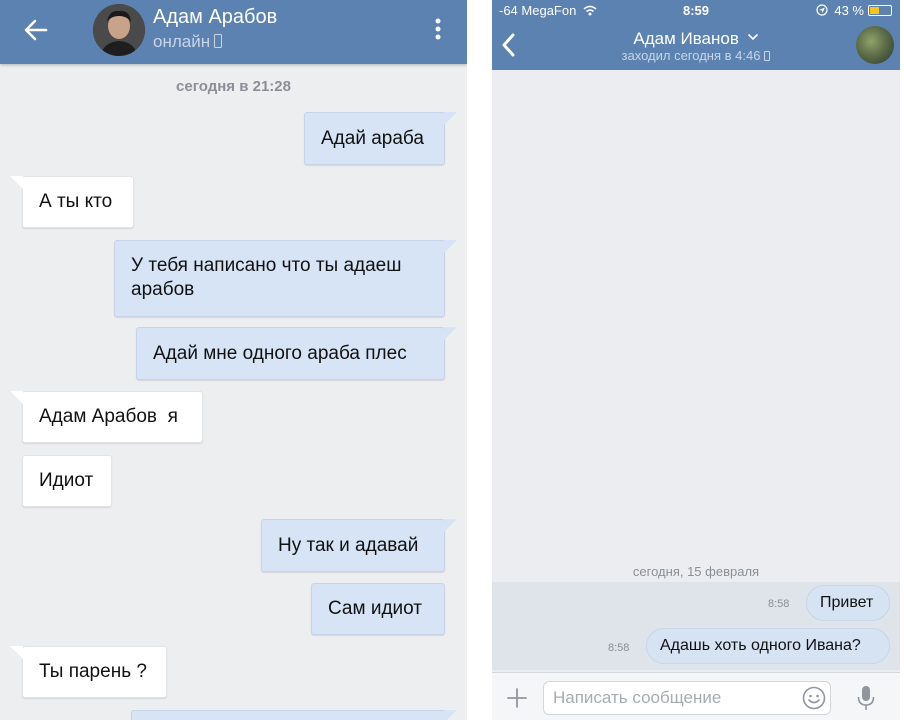  I want to click on message-text: Ну так и адавай, so click(348, 545).